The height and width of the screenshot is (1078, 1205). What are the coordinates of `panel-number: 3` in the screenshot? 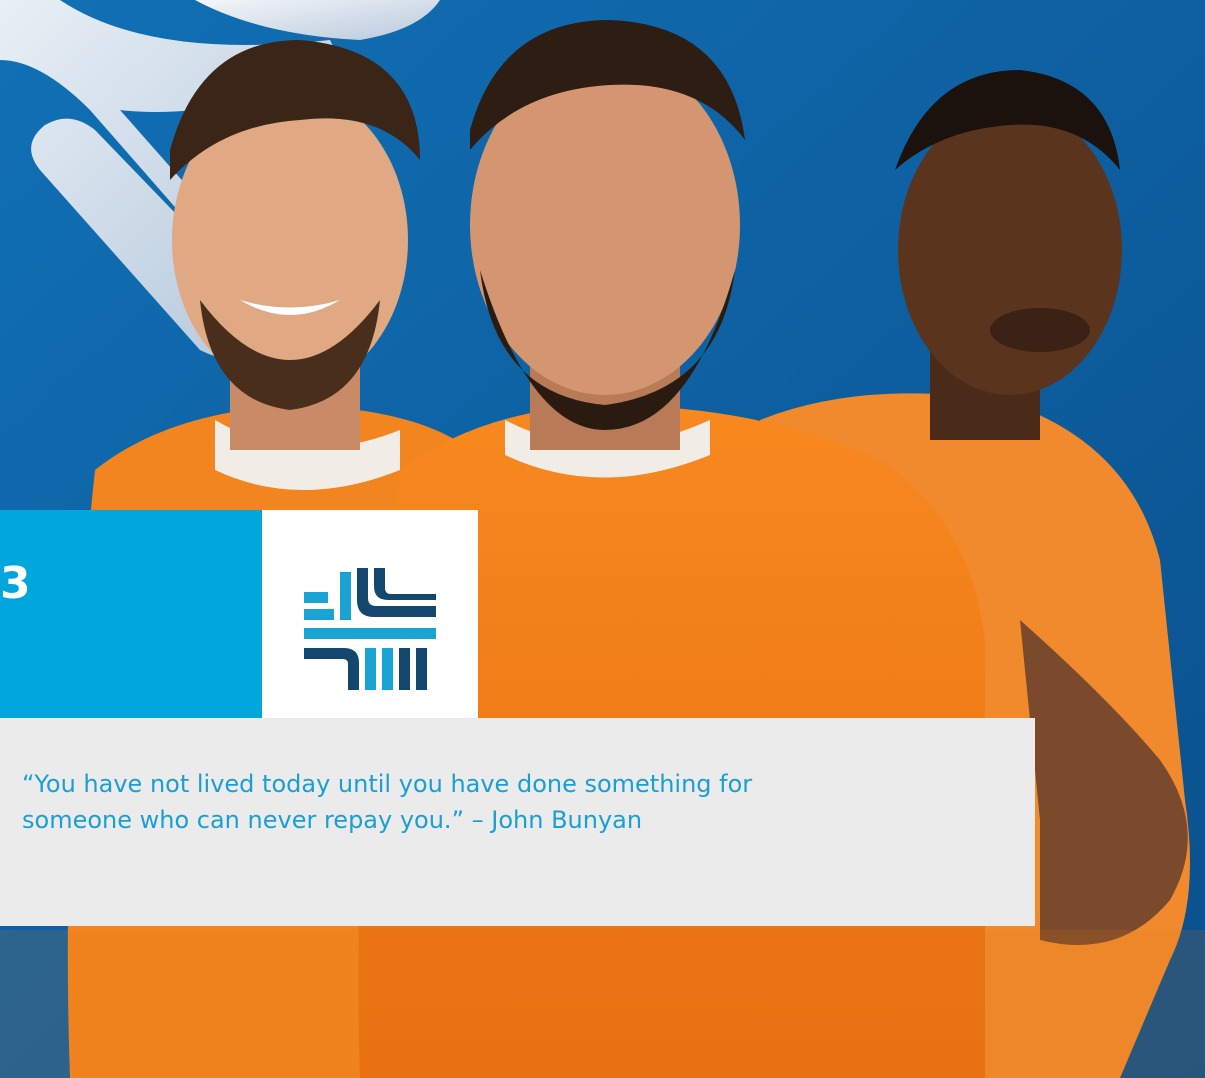 It's located at (15, 583).